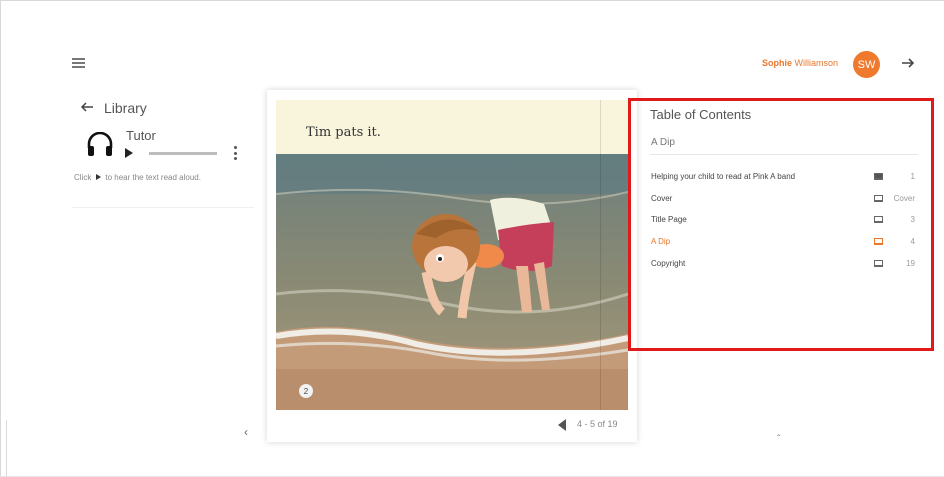 The width and height of the screenshot is (944, 477). What do you see at coordinates (668, 263) in the screenshot?
I see `toc-item-label: Copyright` at bounding box center [668, 263].